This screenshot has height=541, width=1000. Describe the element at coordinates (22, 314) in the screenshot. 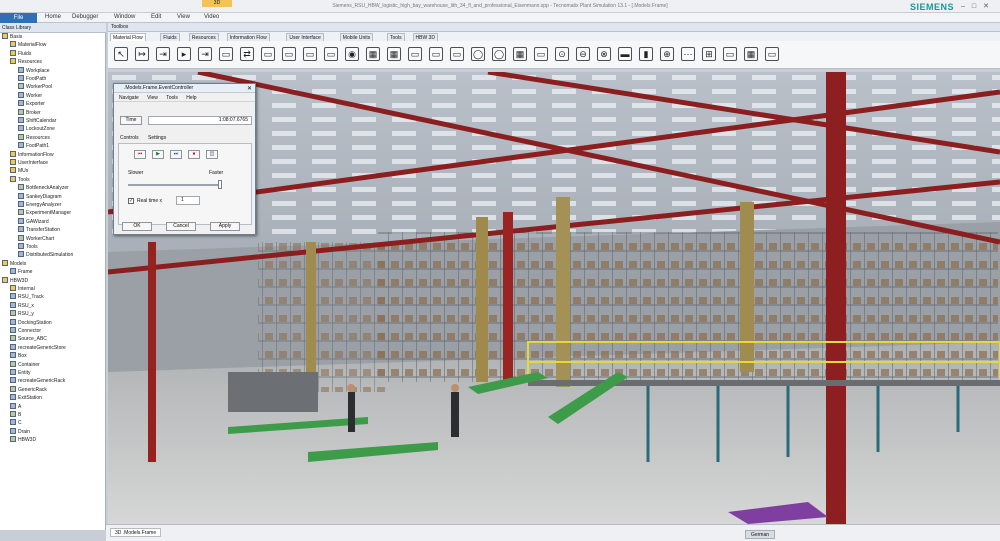

I see `library-item: RSU_y` at that location.